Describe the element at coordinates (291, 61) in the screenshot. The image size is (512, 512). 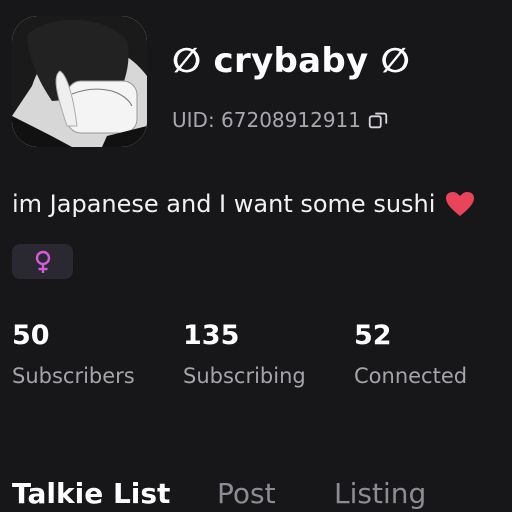
I see `display-name: ∅ crybaby ∅` at that location.